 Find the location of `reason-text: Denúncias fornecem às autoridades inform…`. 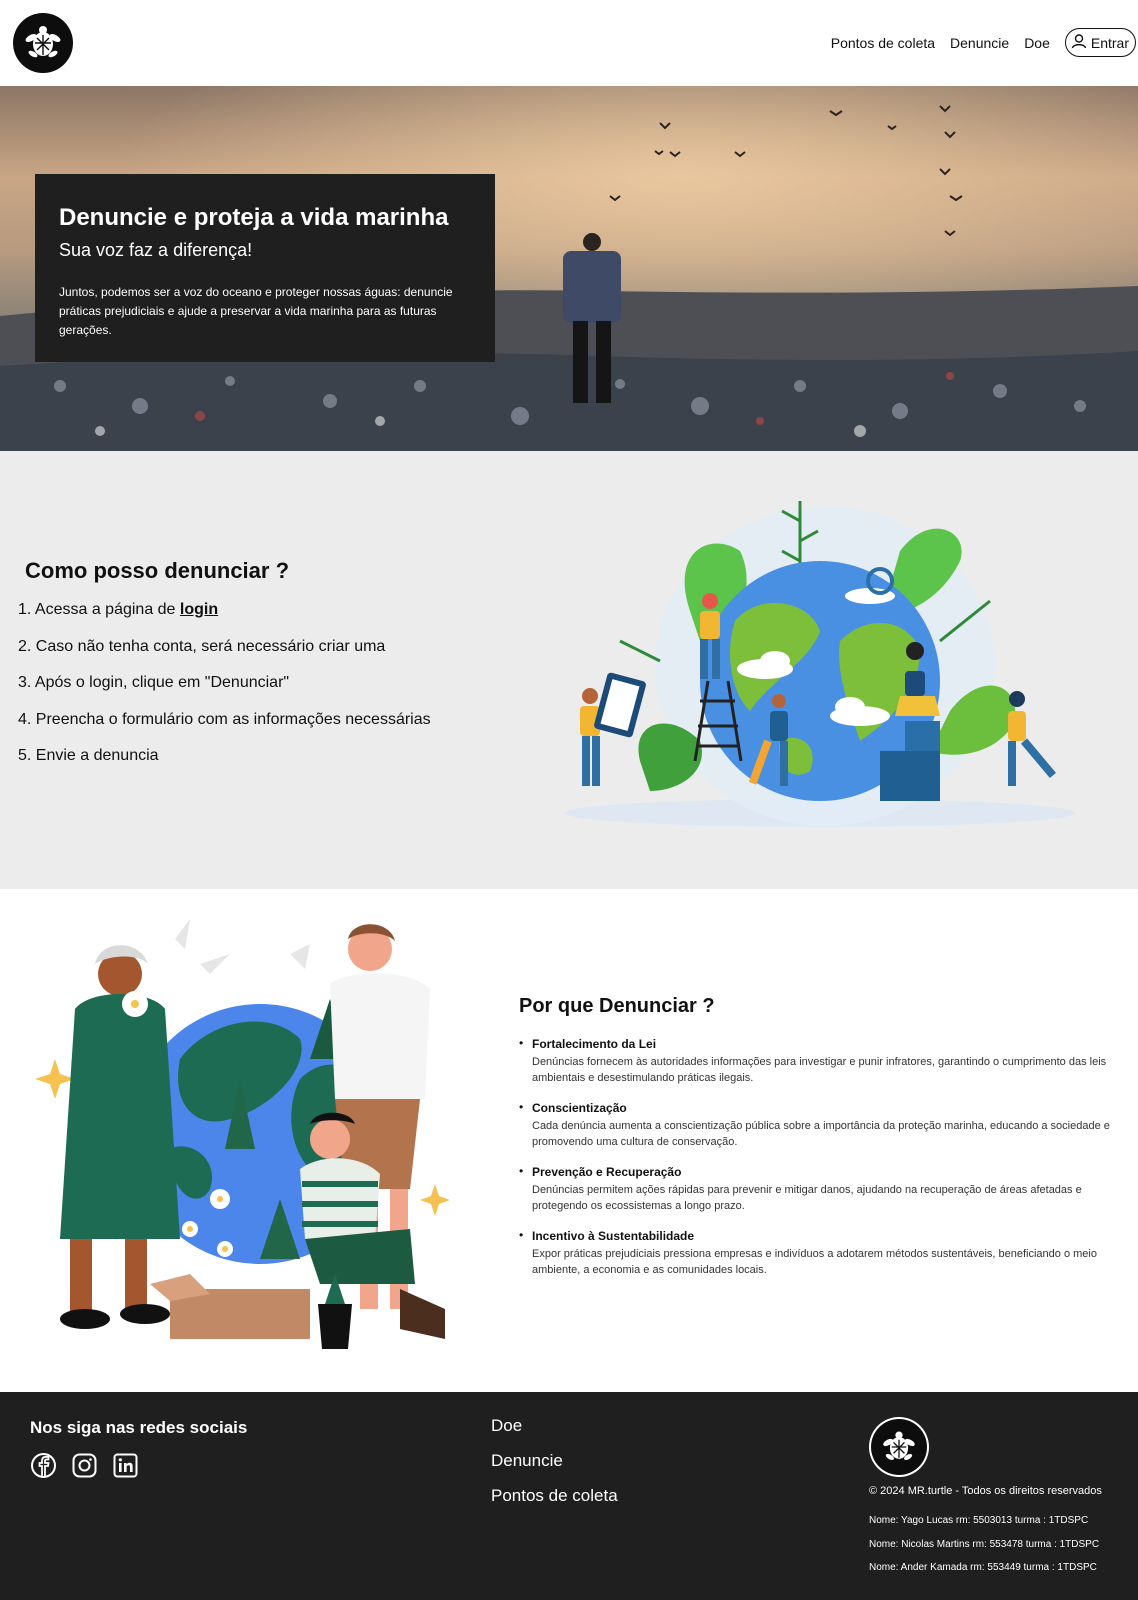

reason-text: Denúncias fornecem às autoridades inform… is located at coordinates (819, 1070).